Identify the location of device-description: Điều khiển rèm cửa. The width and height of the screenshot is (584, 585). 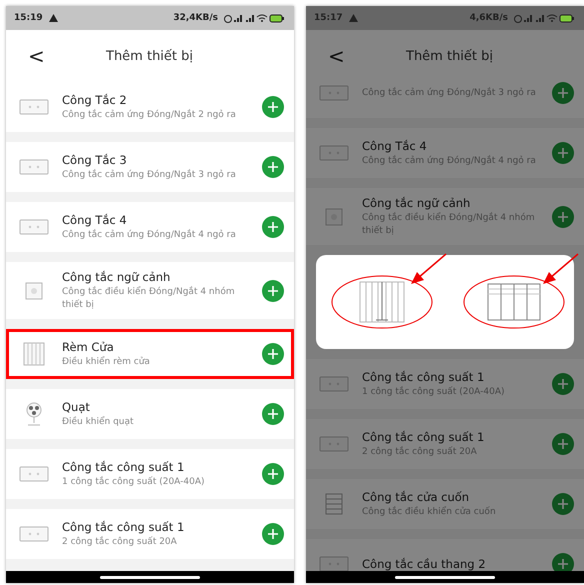
(106, 362).